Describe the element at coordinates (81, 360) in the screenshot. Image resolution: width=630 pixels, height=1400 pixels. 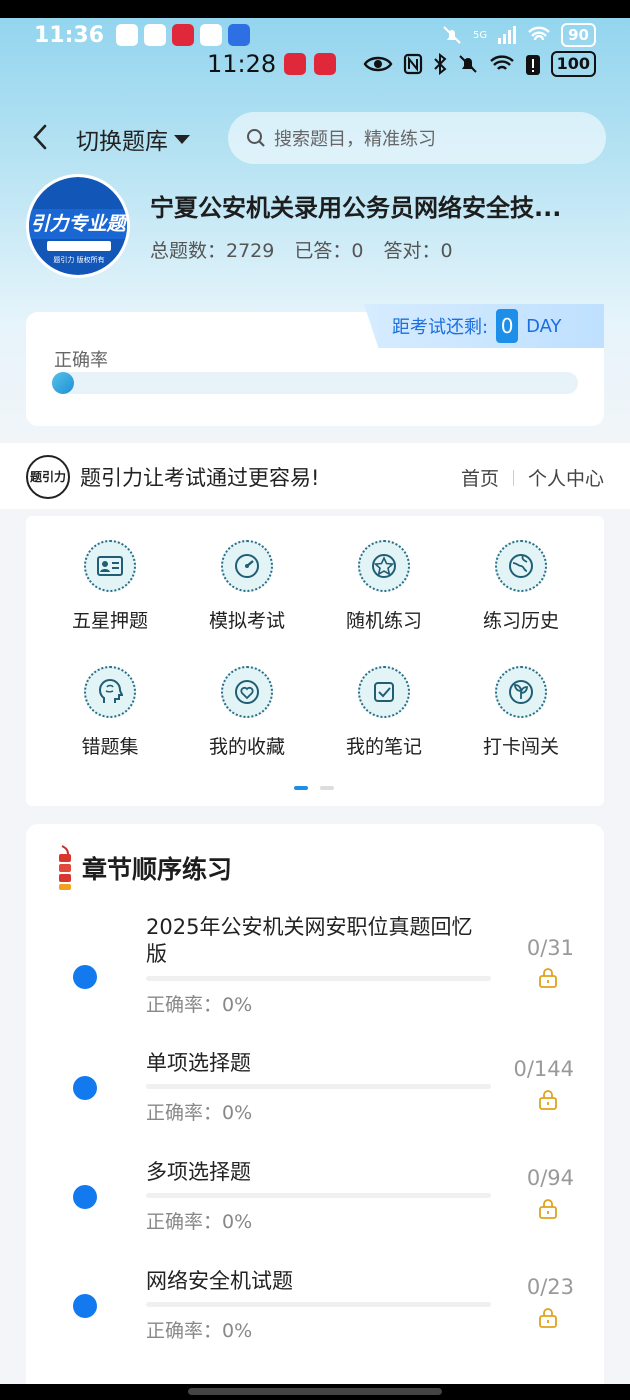
I see `accuracy-label: 正确率` at that location.